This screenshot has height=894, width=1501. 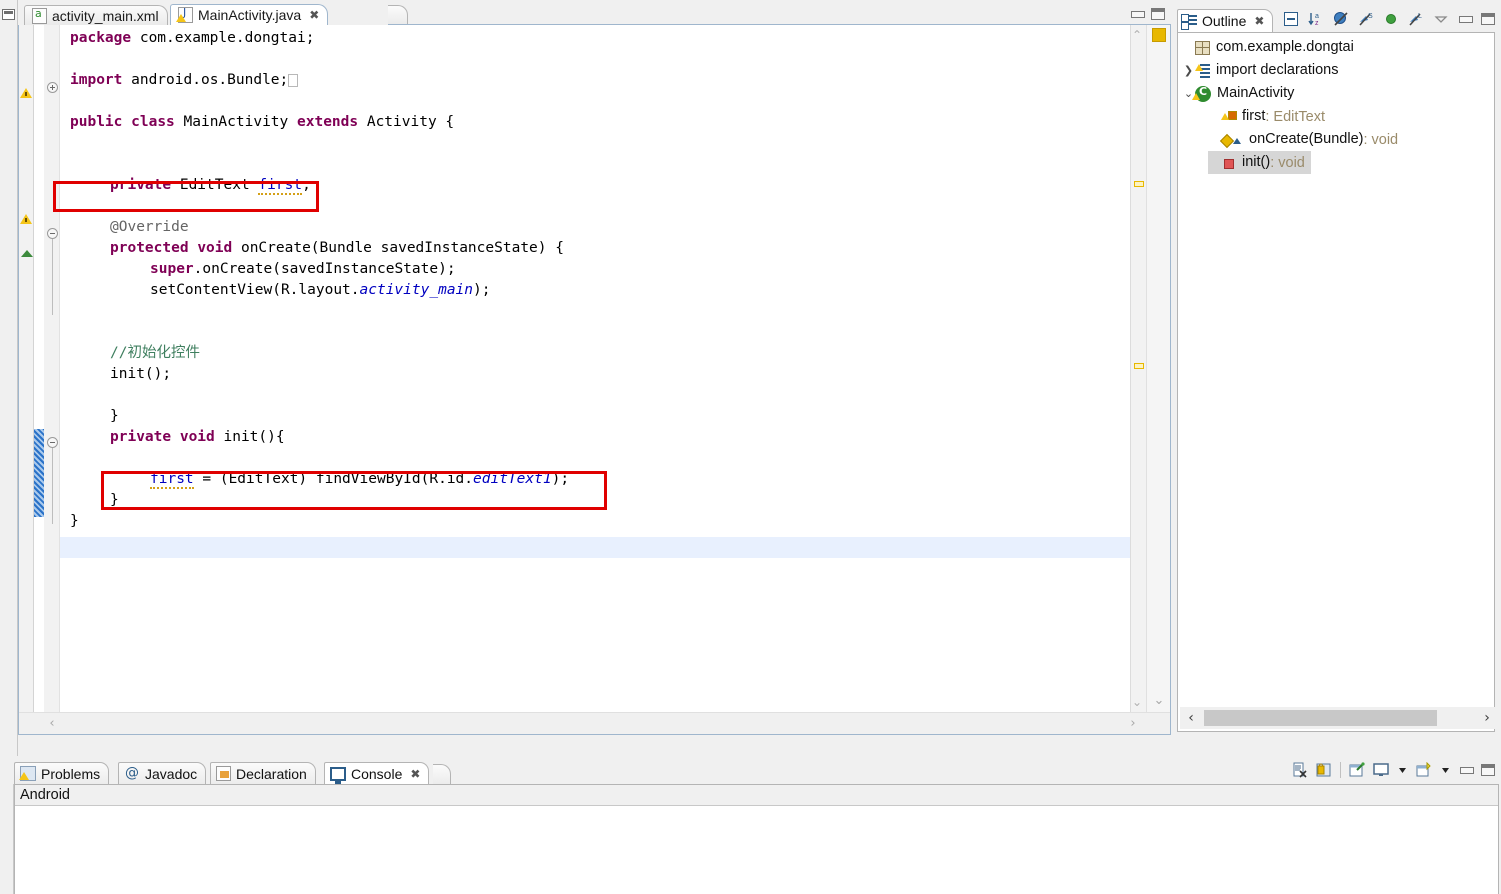 What do you see at coordinates (1366, 19) in the screenshot?
I see `hide-static-icon: S` at bounding box center [1366, 19].